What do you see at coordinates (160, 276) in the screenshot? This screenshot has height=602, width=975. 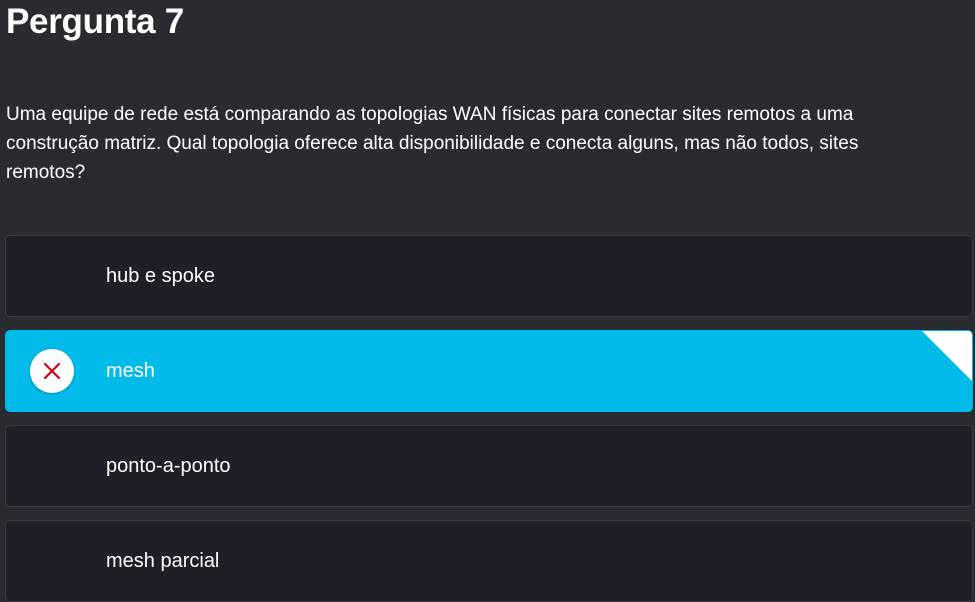 I see `option-label: hub e spoke` at bounding box center [160, 276].